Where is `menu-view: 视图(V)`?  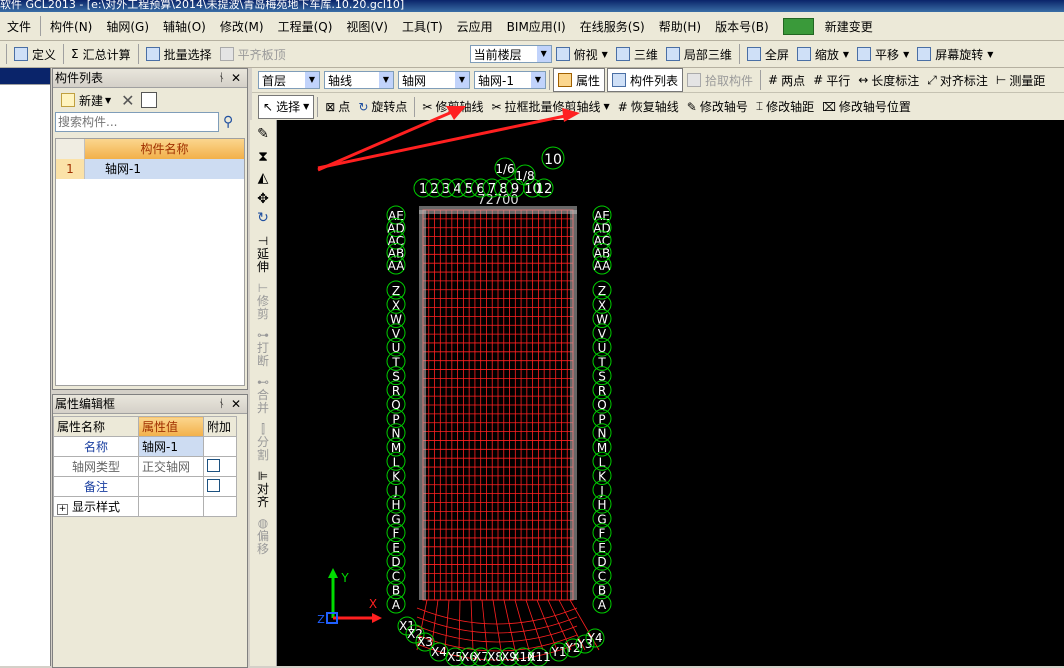 menu-view: 视图(V) is located at coordinates (367, 26).